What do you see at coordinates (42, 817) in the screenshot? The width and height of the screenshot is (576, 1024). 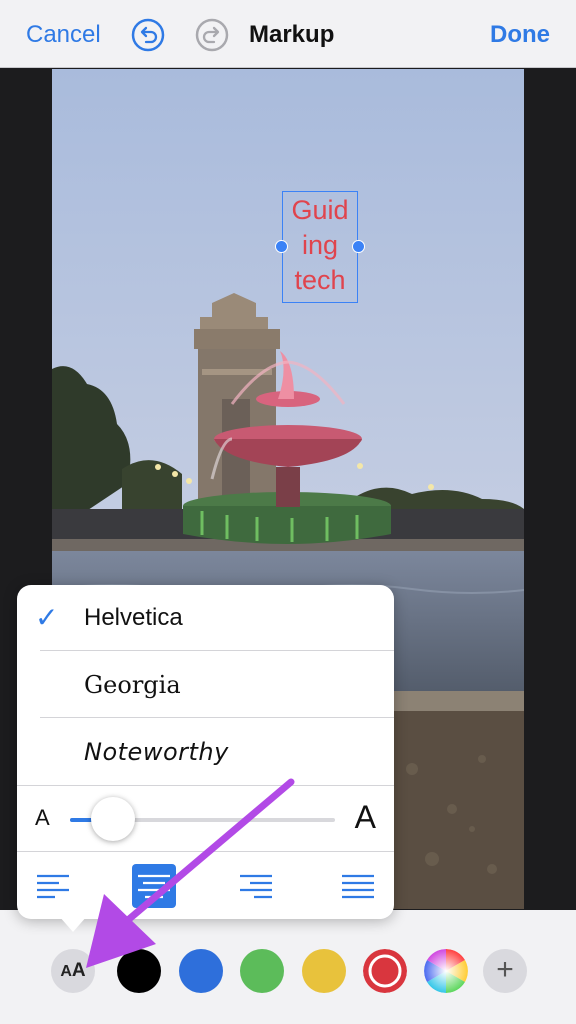 I see `font-size-small-label: A` at bounding box center [42, 817].